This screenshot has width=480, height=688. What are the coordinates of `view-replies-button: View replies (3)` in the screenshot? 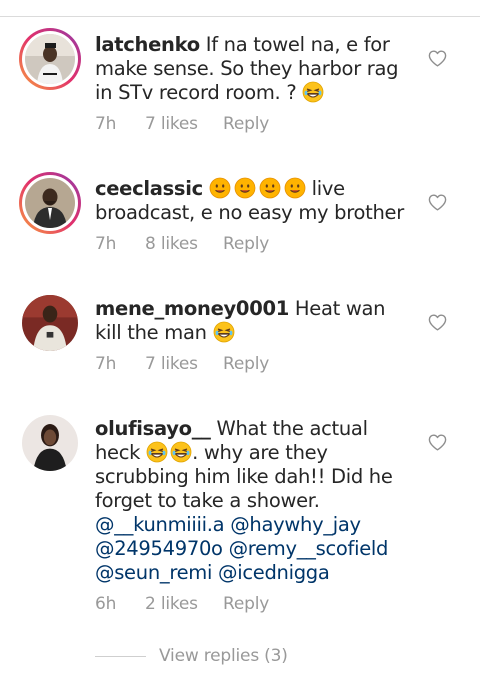 It's located at (223, 656).